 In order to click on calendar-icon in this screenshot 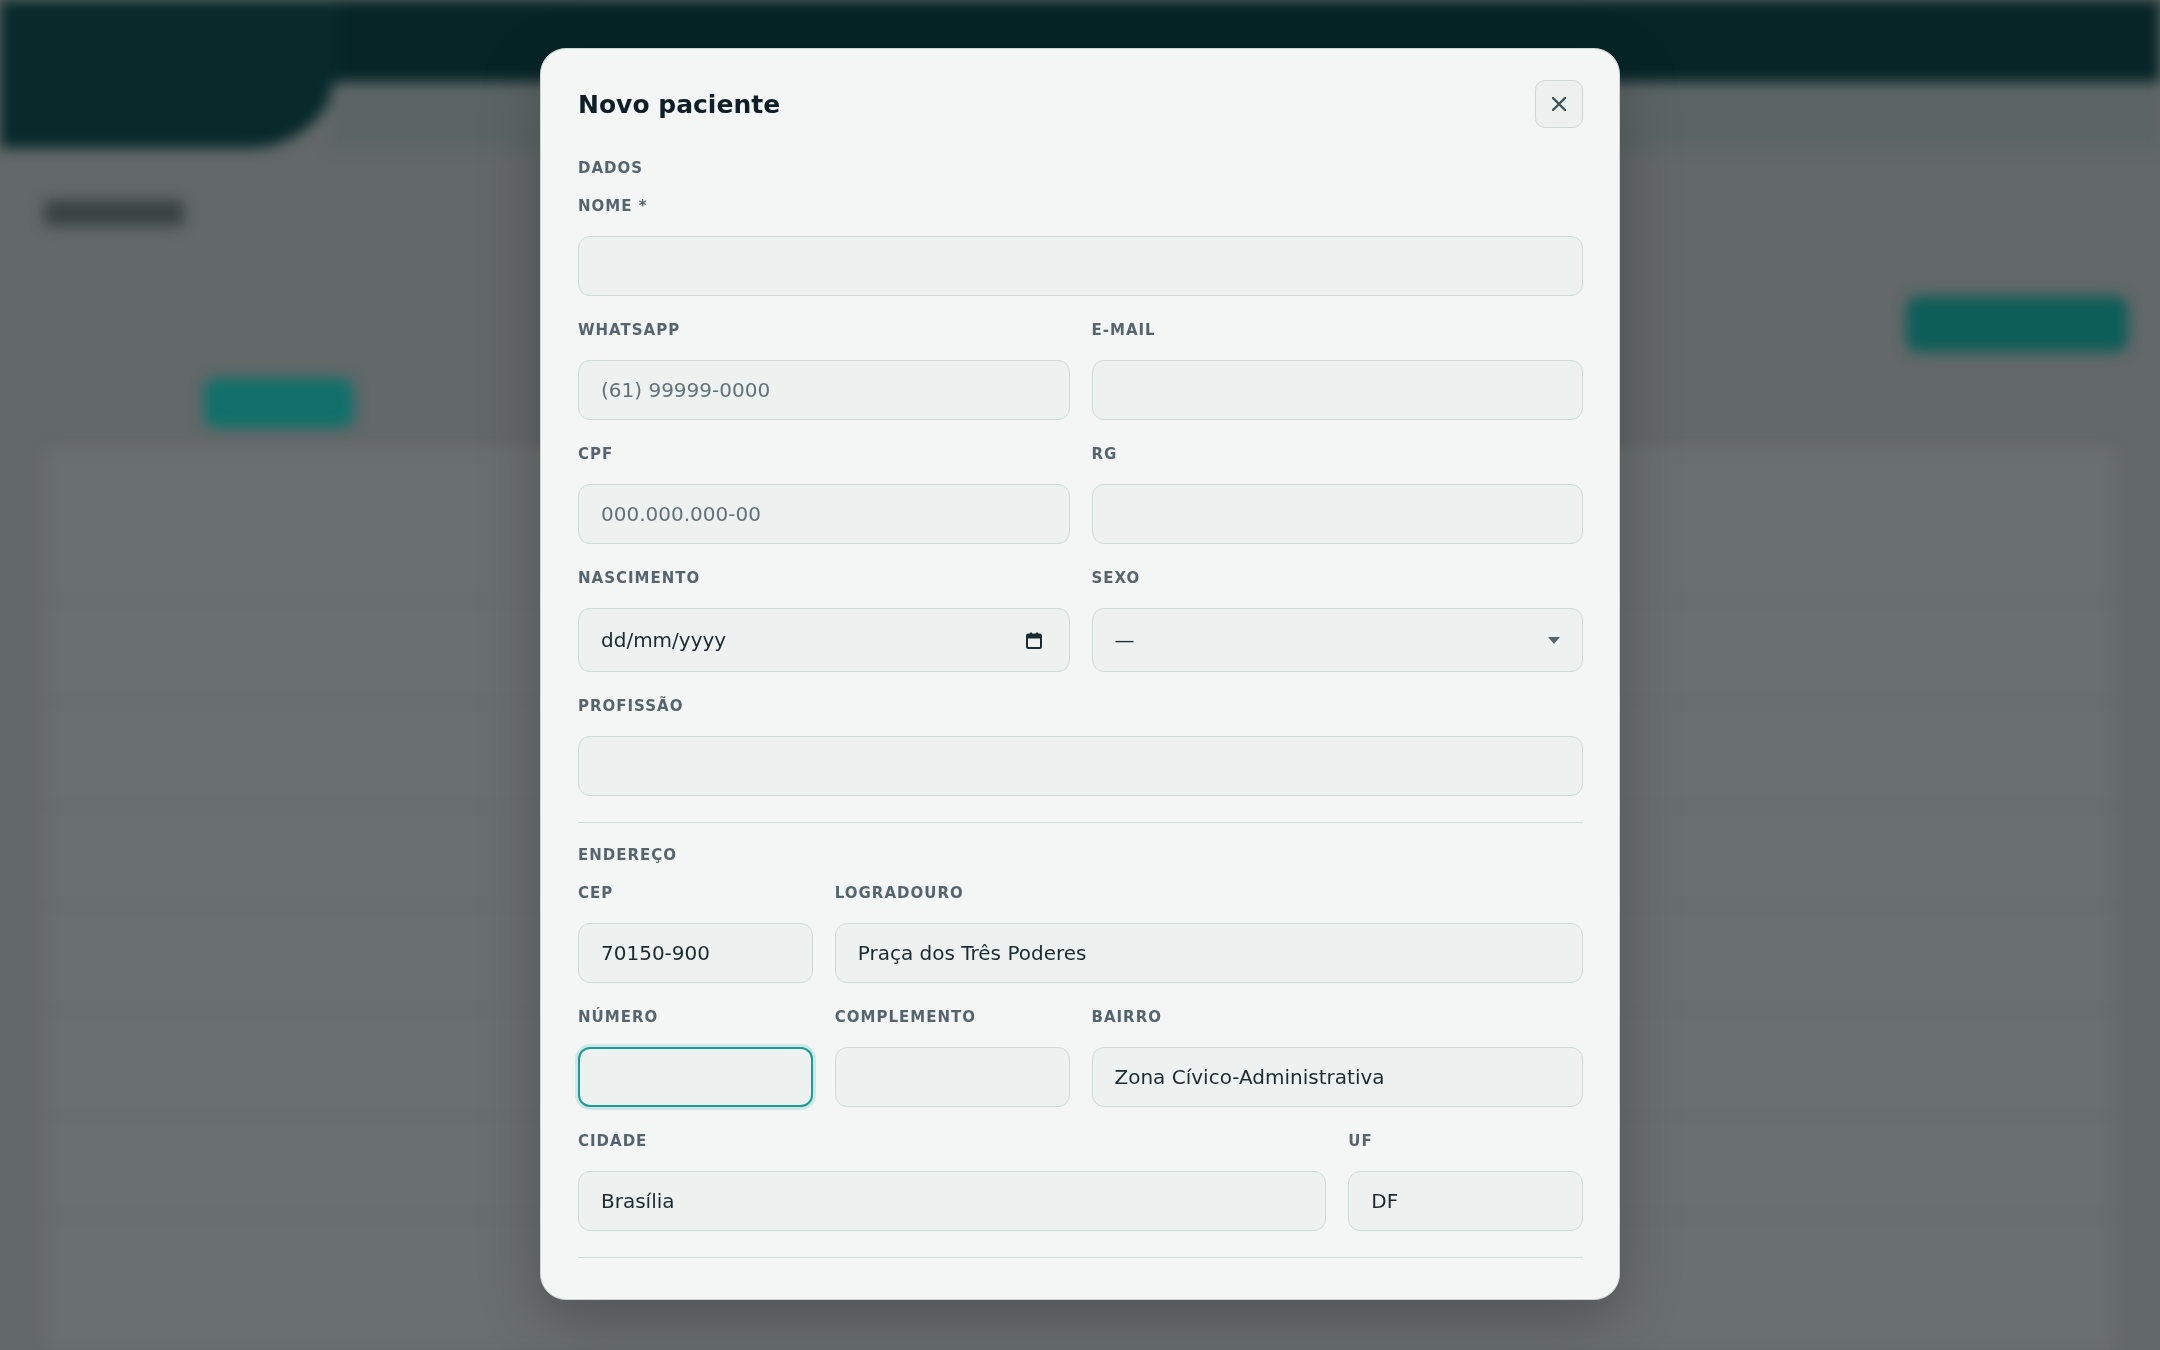, I will do `click(1033, 640)`.